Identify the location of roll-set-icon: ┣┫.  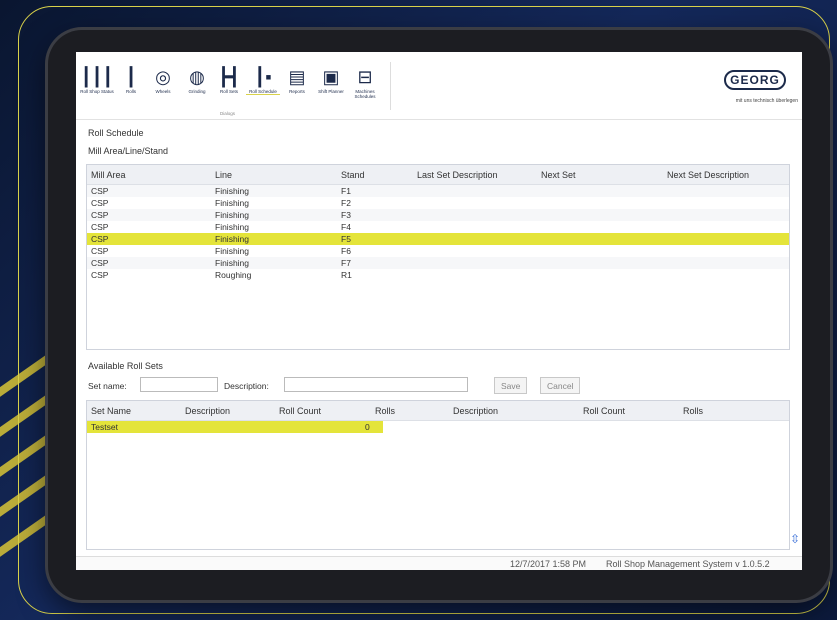
(229, 77).